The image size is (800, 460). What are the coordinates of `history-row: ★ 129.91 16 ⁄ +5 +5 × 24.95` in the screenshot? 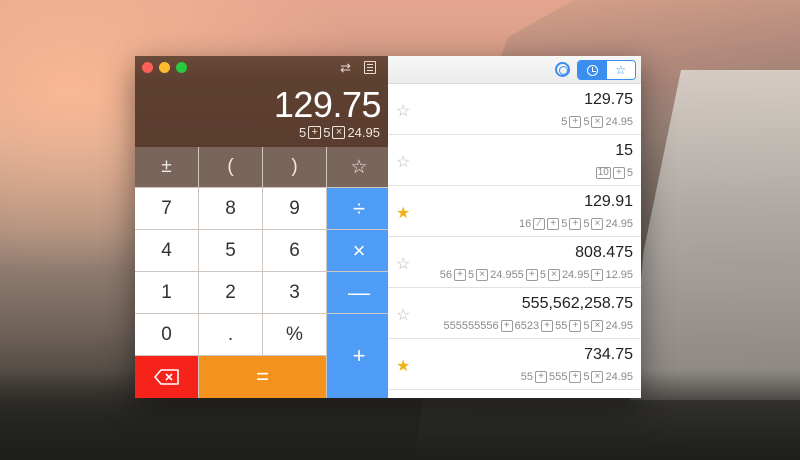 It's located at (514, 211).